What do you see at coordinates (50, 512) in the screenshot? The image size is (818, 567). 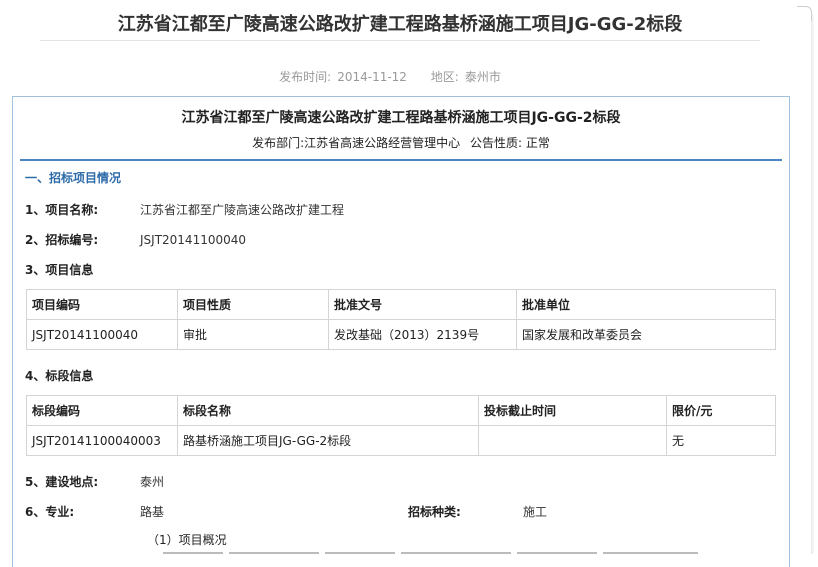 I see `specialty-label: 6、专业:` at bounding box center [50, 512].